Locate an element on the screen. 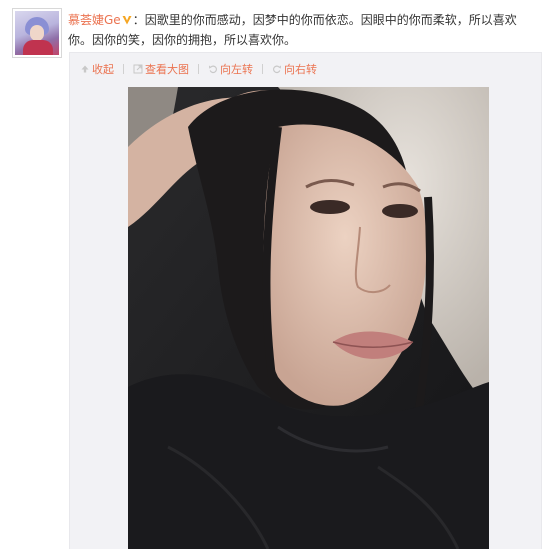 Image resolution: width=550 pixels, height=549 pixels. rotate-left-button: 向左转 is located at coordinates (230, 69).